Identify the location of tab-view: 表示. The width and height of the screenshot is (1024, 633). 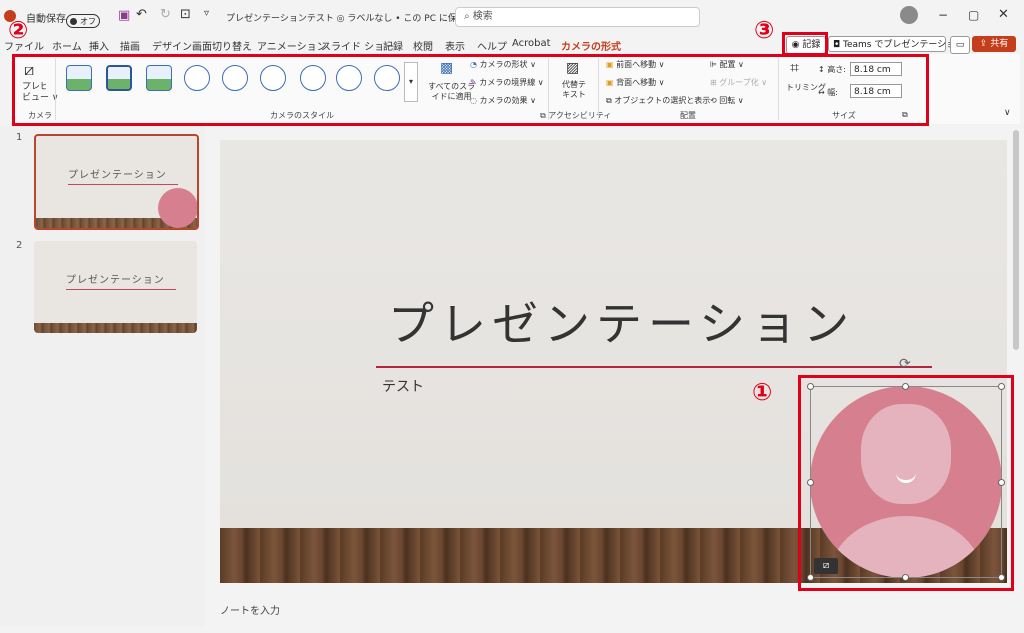
(455, 45).